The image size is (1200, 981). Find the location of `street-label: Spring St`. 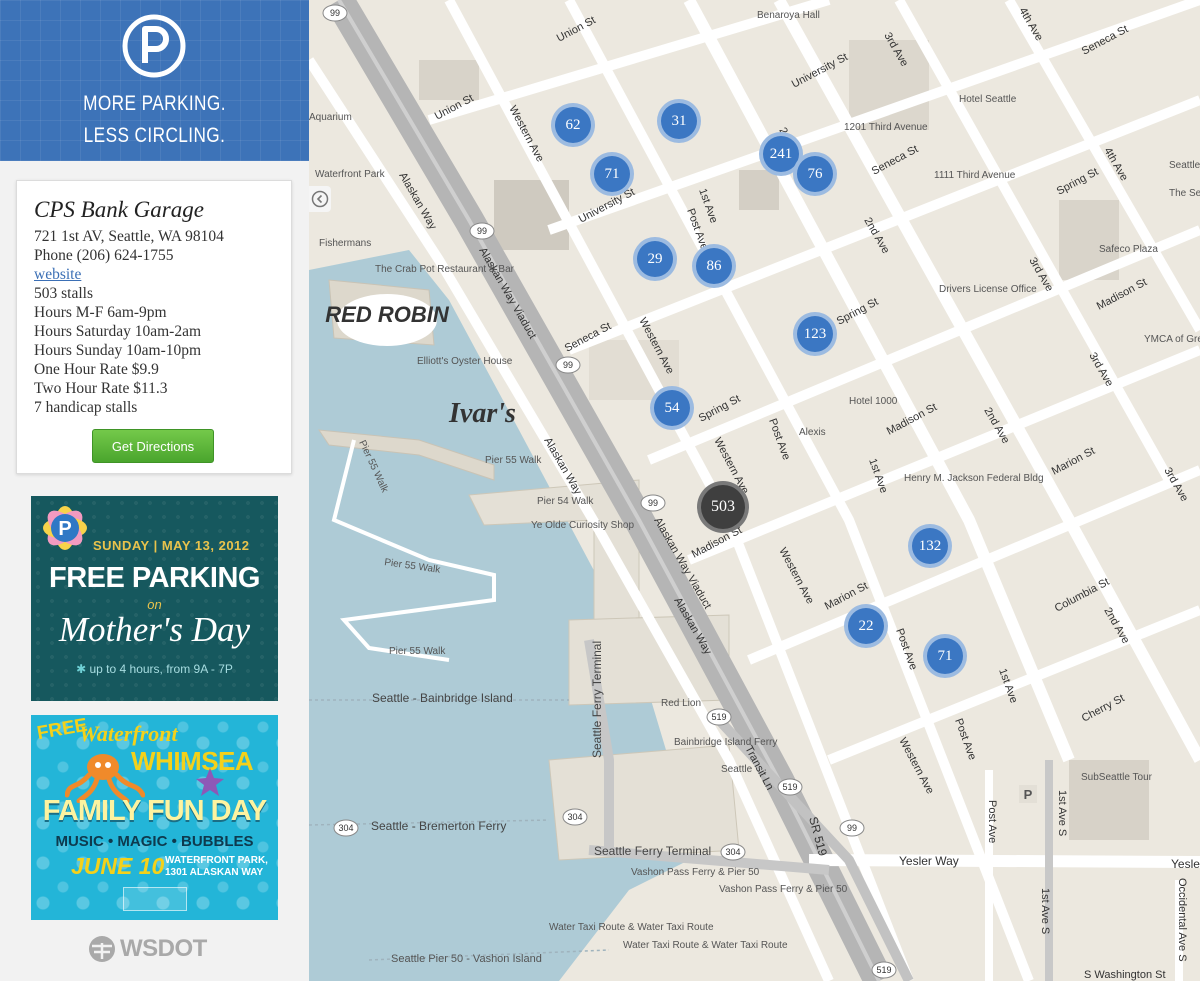

street-label: Spring St is located at coordinates (858, 312).